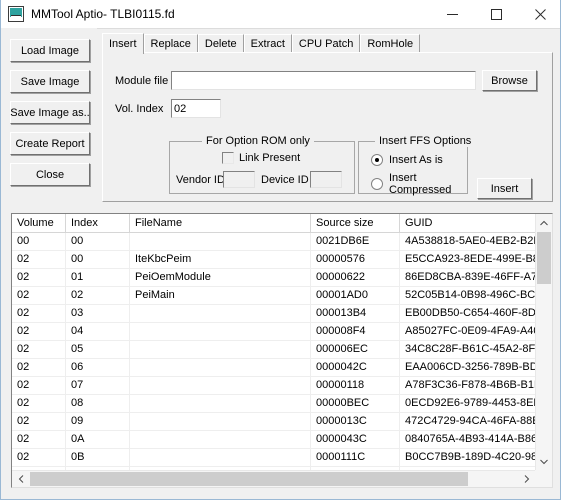 This screenshot has height=500, width=561. I want to click on tab-cpu-patch: CPU Patch, so click(326, 43).